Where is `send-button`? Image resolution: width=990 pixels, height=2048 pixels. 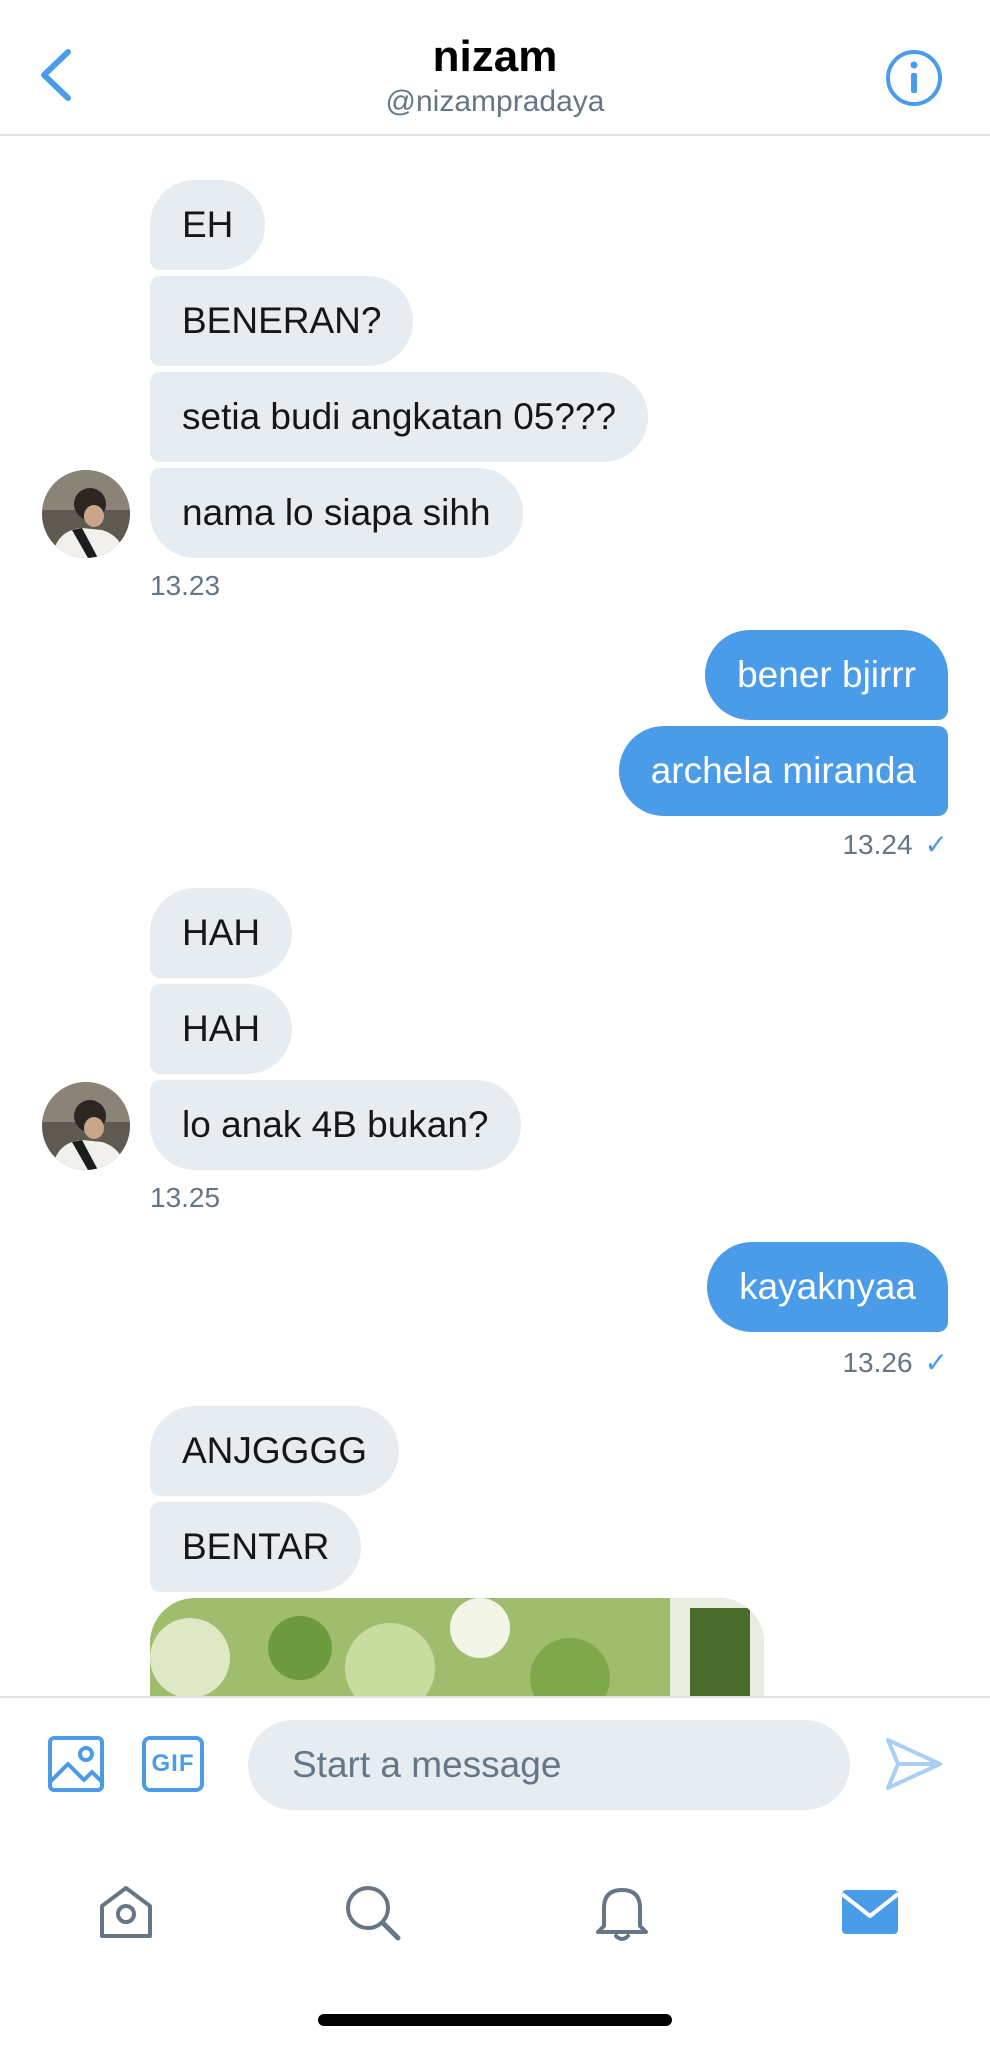
send-button is located at coordinates (914, 1764).